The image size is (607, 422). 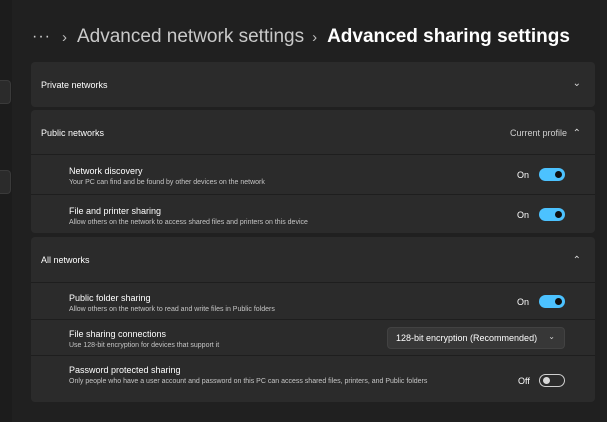 What do you see at coordinates (552, 380) in the screenshot?
I see `password-protected-sharing-toggle` at bounding box center [552, 380].